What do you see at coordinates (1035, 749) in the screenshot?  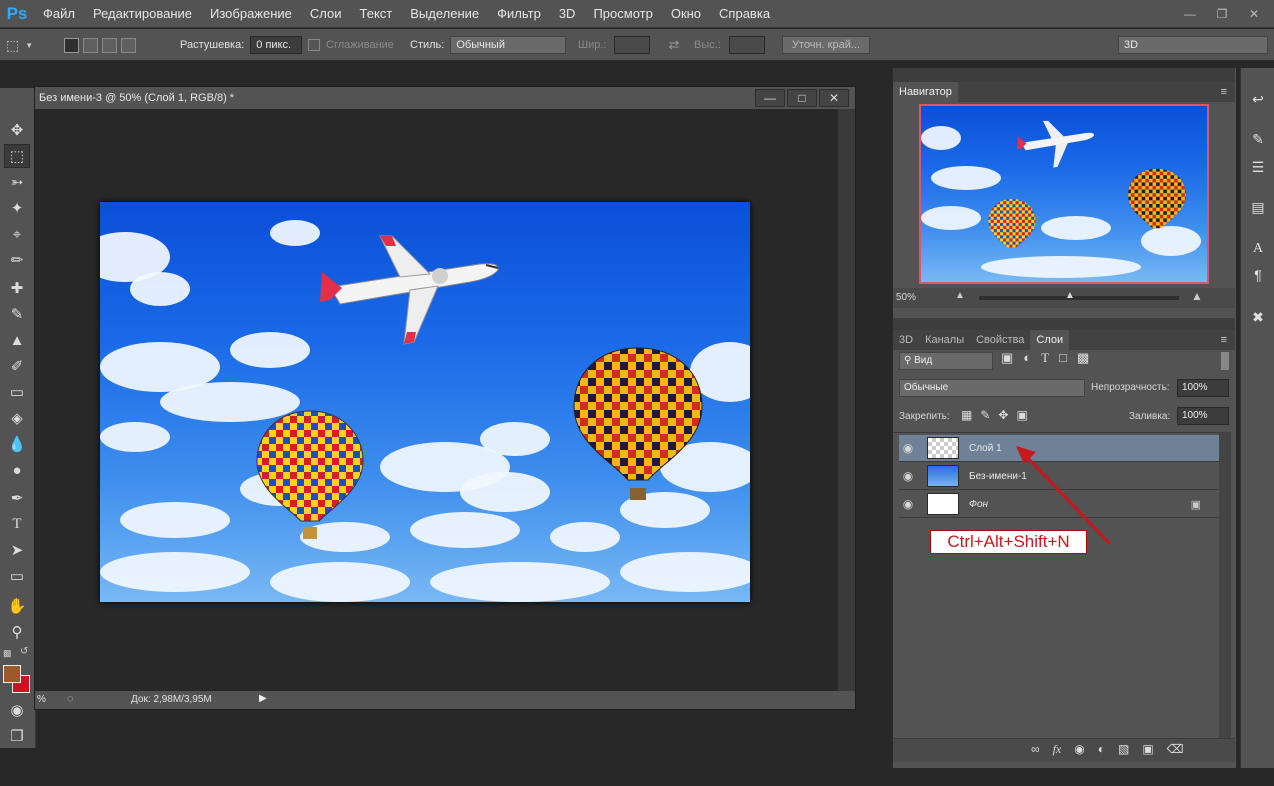 I see `link-layers-icon: ∞` at bounding box center [1035, 749].